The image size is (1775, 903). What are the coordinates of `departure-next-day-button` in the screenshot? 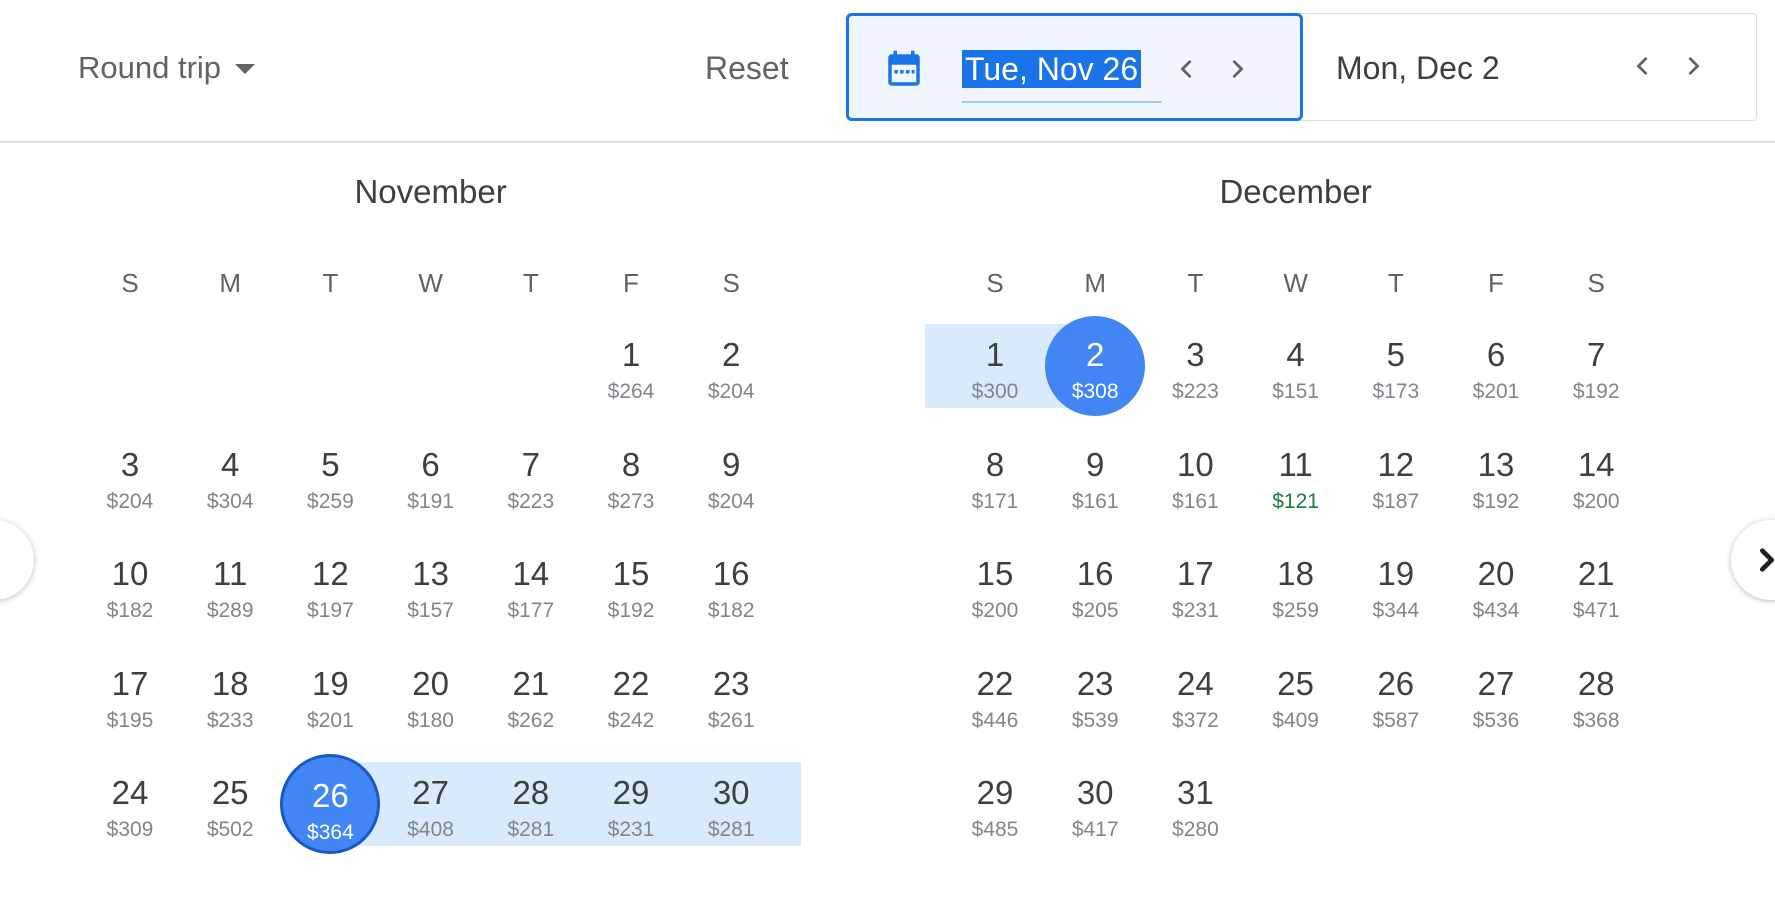 It's located at (1237, 69).